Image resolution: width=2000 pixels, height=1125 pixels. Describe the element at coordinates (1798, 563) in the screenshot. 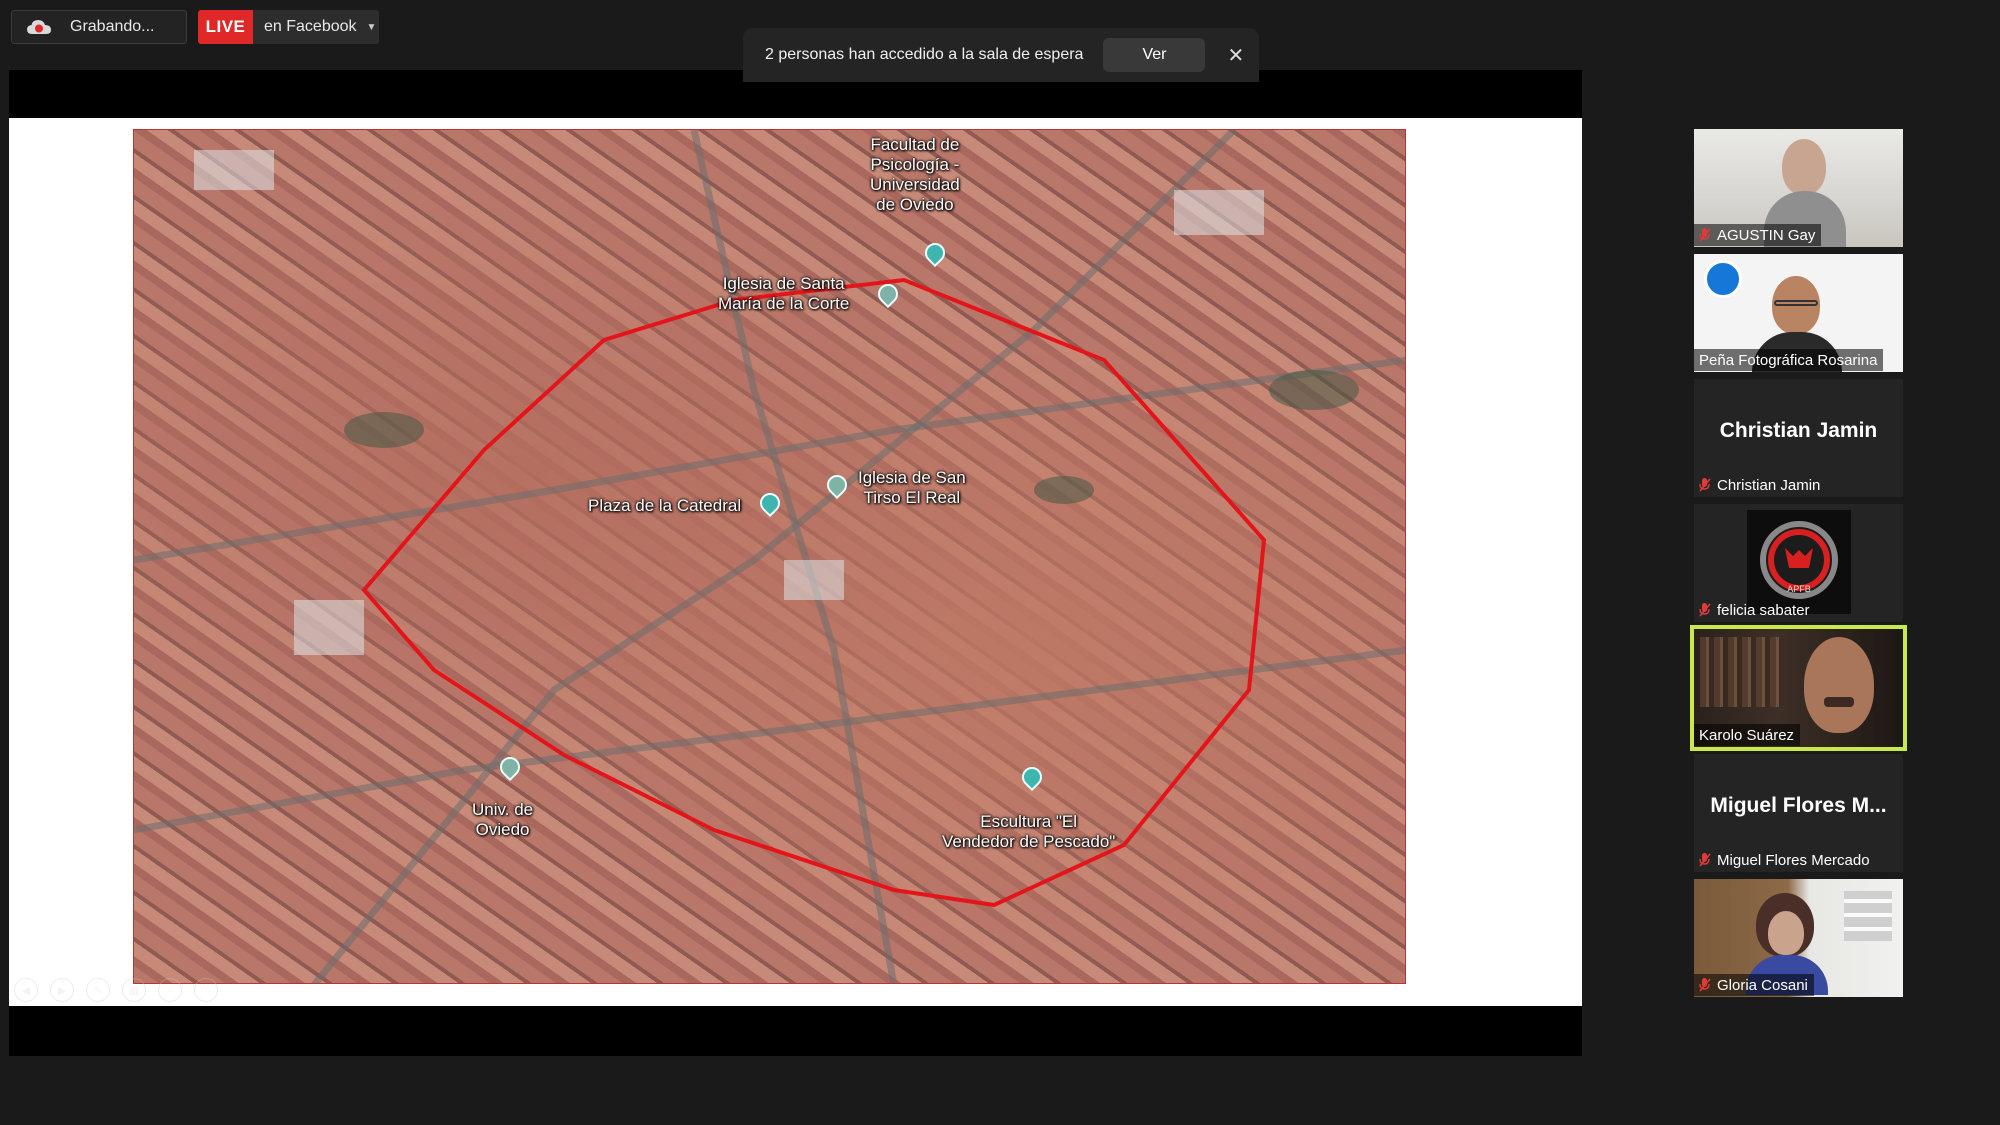

I see `participant-tile: APFB felicia sabater` at that location.